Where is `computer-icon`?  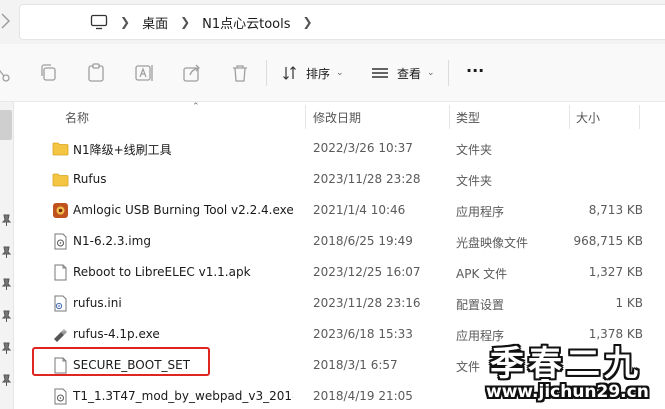 computer-icon is located at coordinates (99, 22).